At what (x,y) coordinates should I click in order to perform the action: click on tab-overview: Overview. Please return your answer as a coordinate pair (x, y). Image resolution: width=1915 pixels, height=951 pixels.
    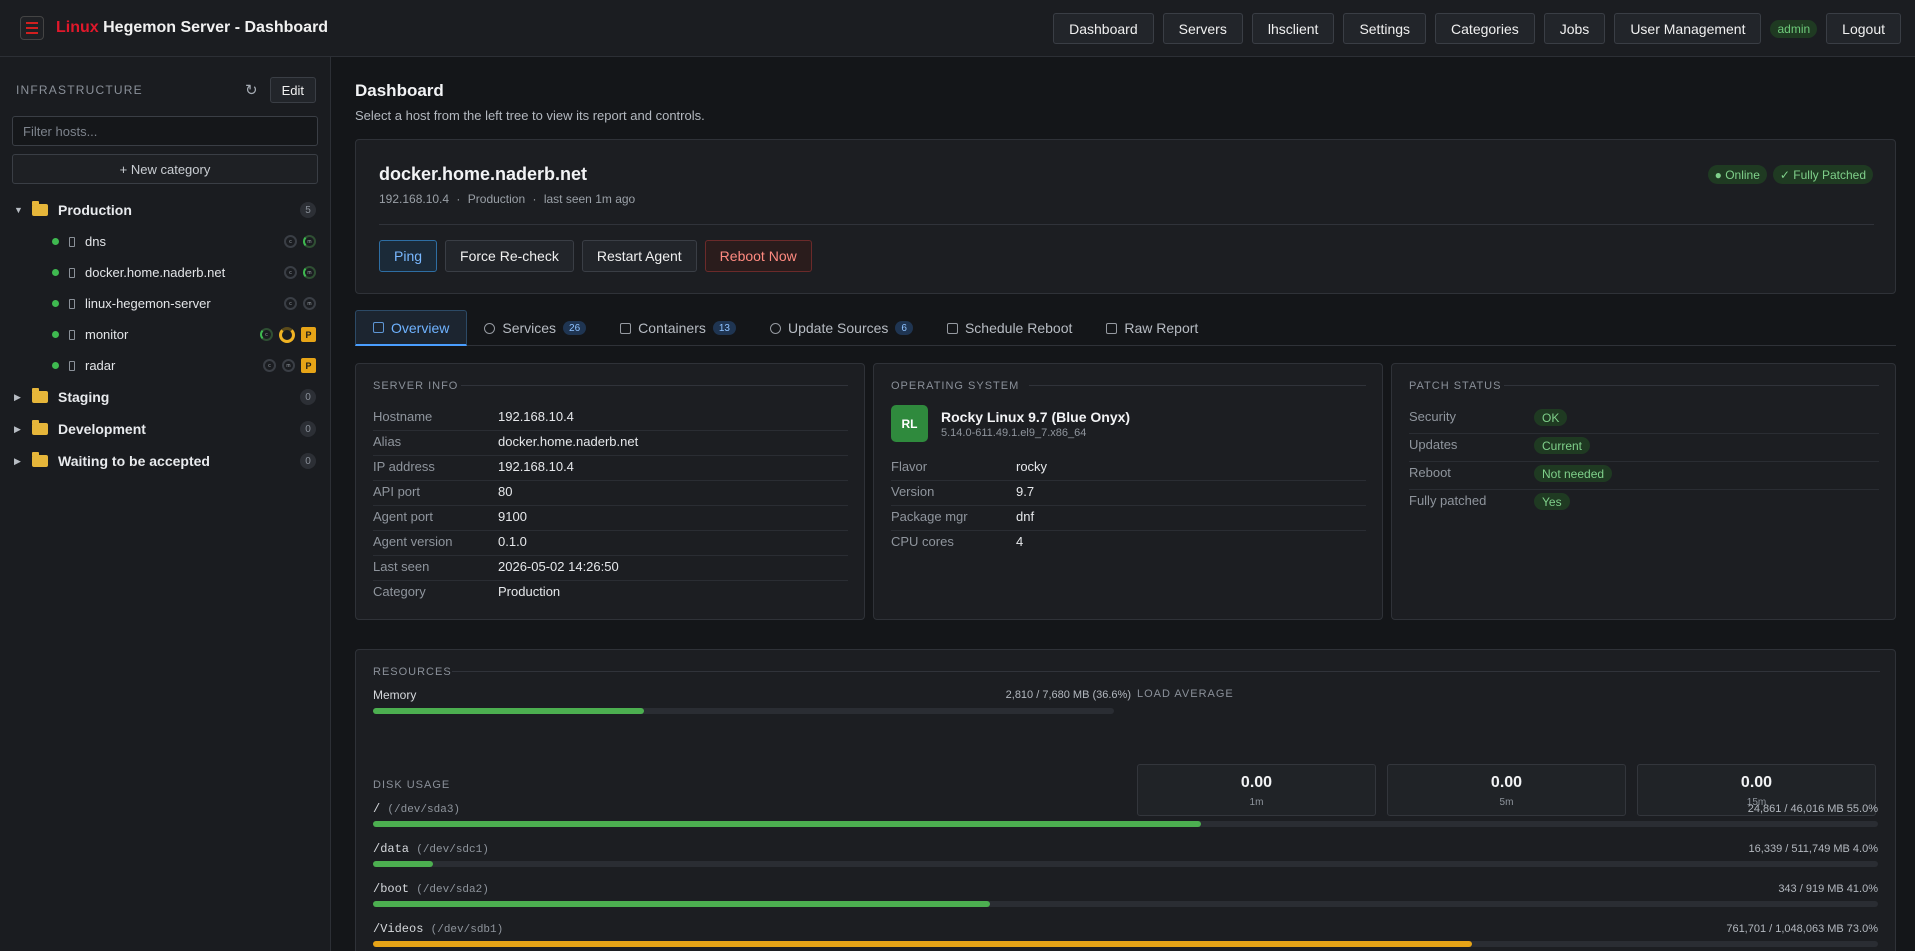
    Looking at the image, I should click on (411, 328).